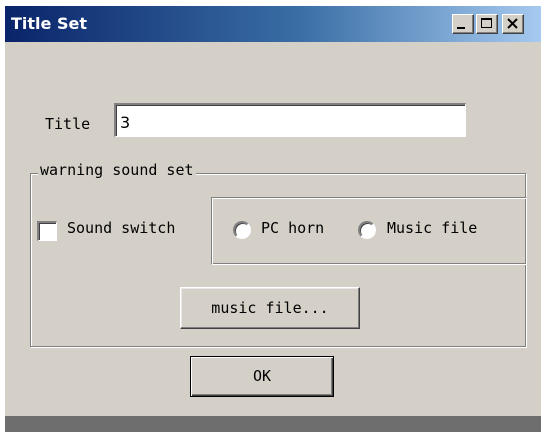 This screenshot has height=432, width=546. I want to click on music-file-radio, so click(367, 230).